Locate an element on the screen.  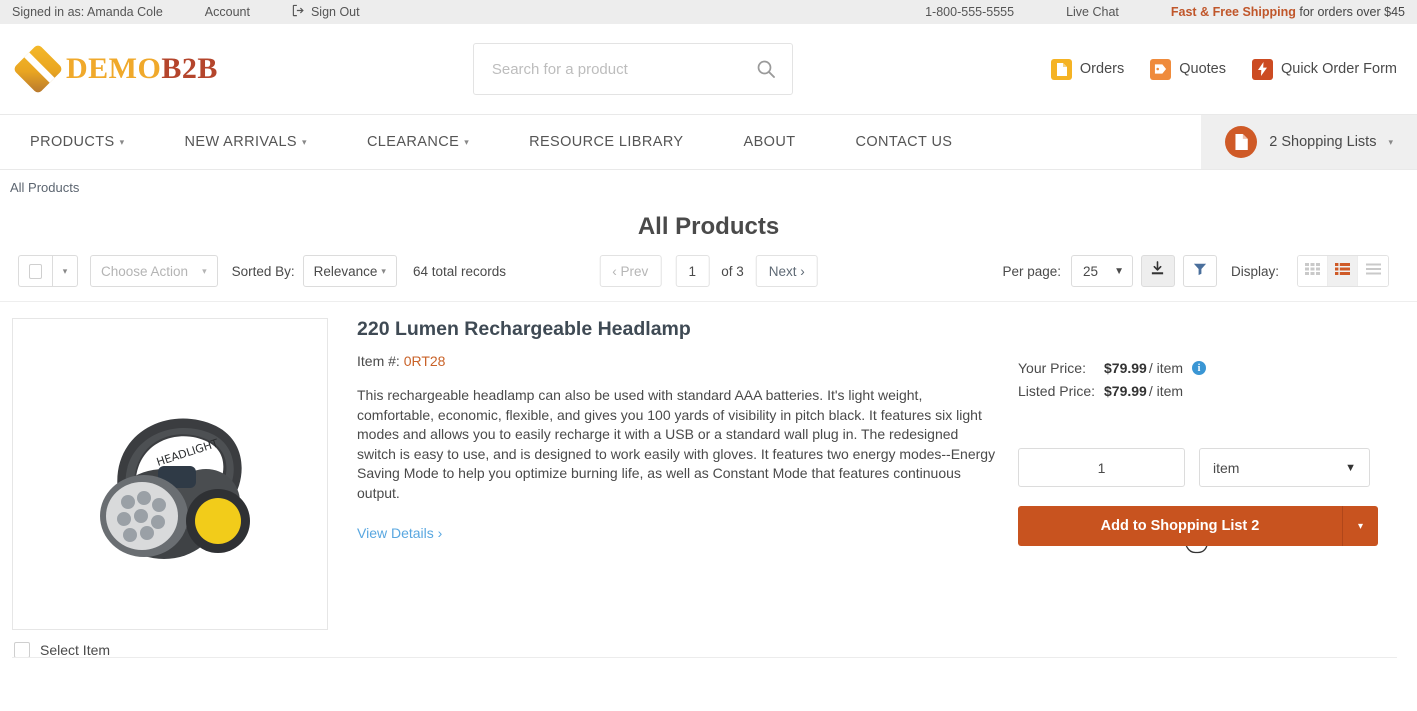
page-count-label: of 3 is located at coordinates (732, 271).